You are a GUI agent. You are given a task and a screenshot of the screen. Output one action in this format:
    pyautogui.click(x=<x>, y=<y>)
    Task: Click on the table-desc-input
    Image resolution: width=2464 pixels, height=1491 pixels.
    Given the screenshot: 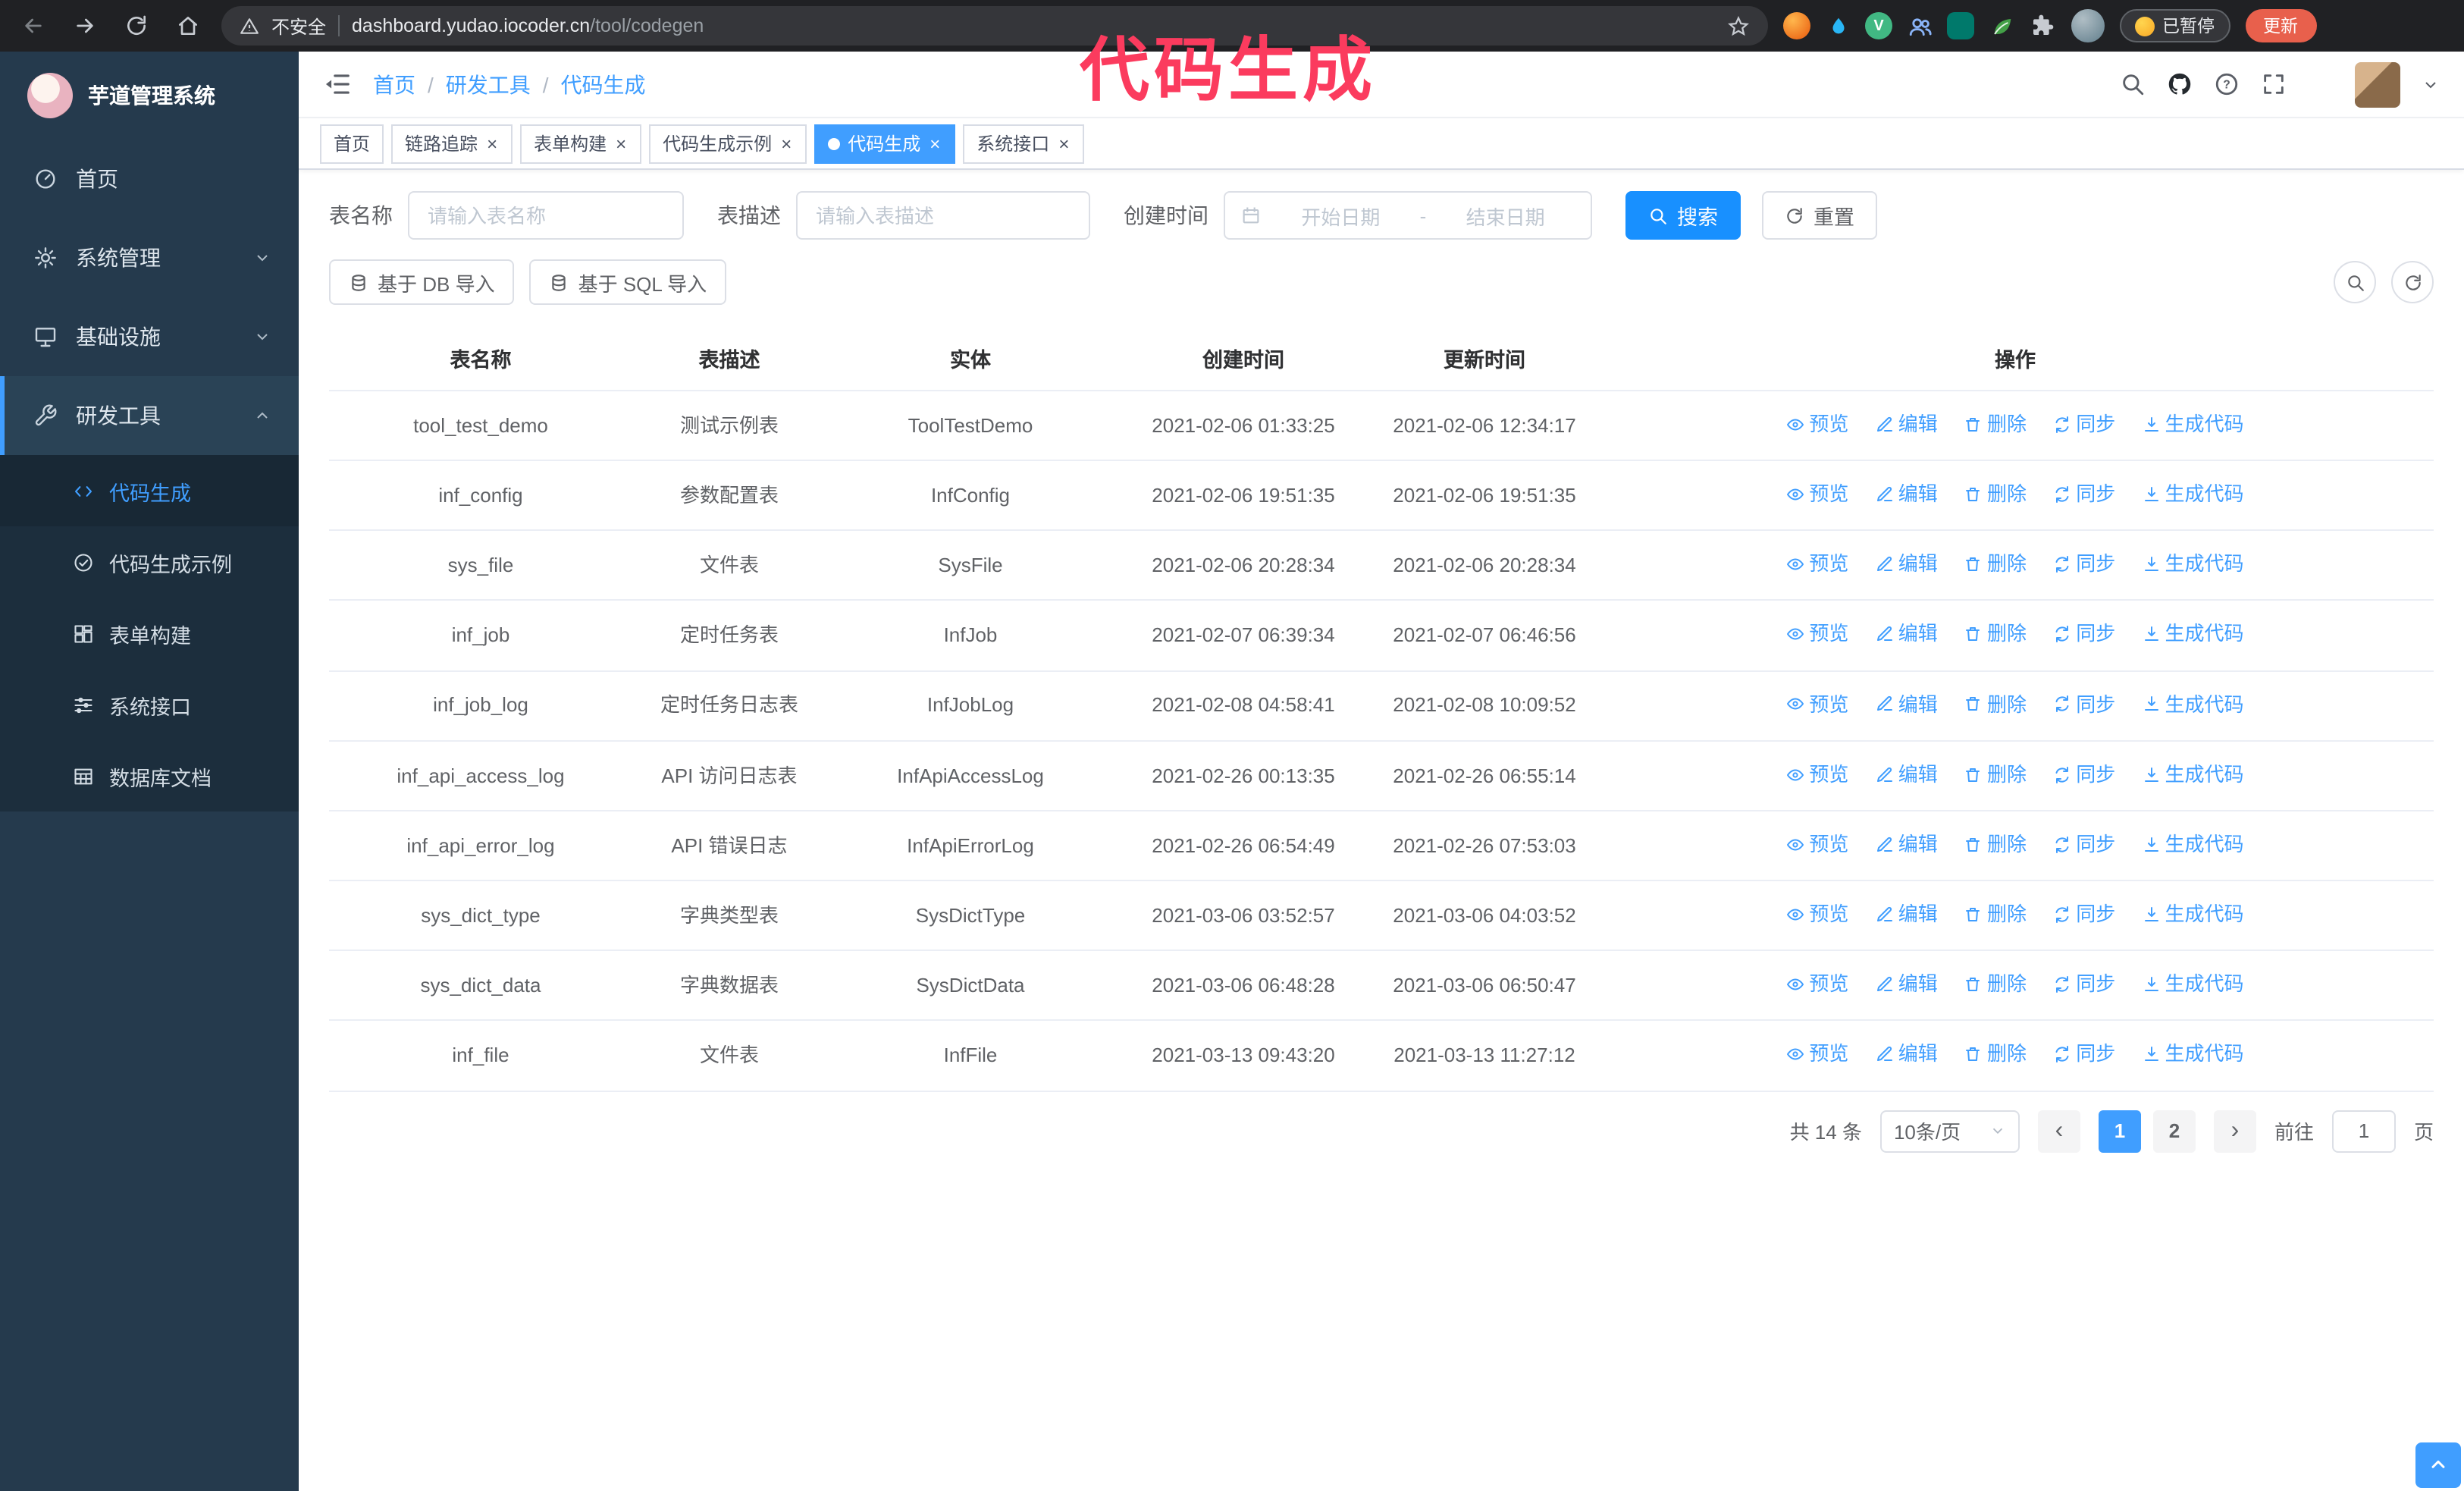 What is the action you would take?
    pyautogui.click(x=943, y=215)
    